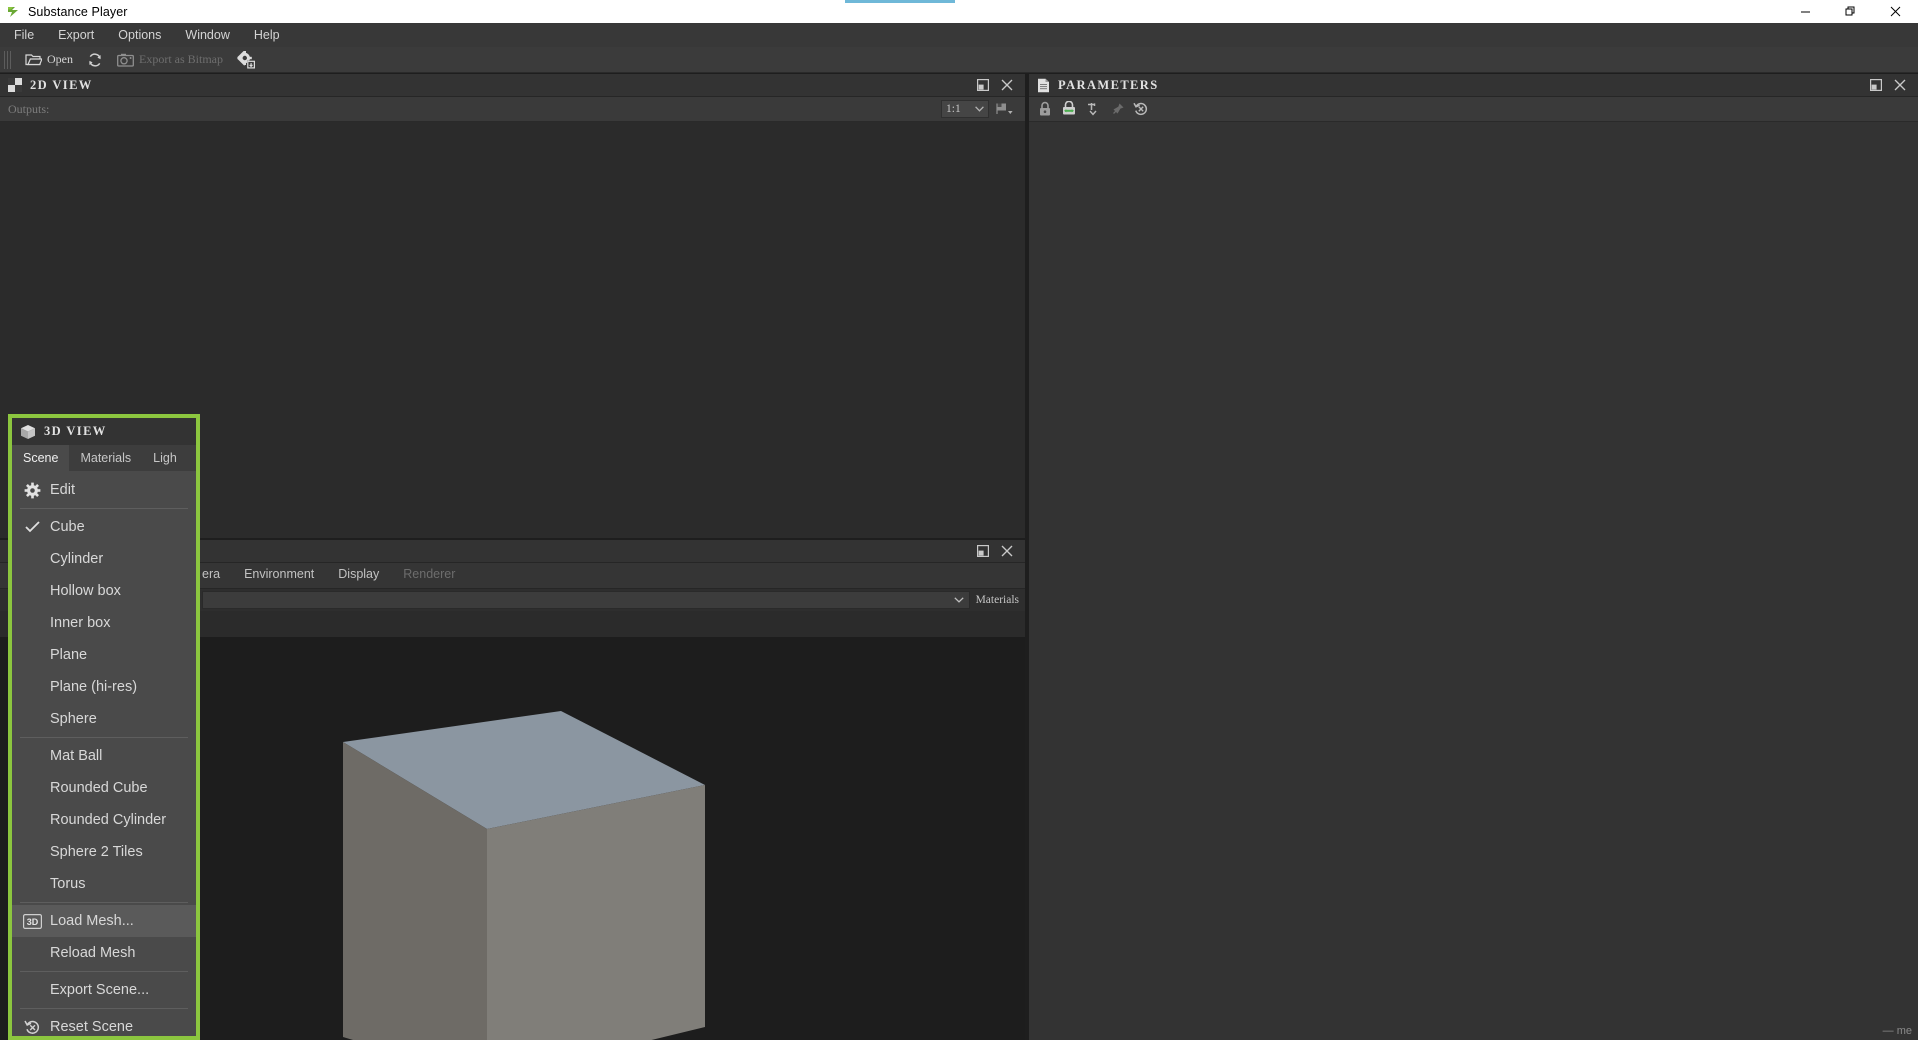 The image size is (1918, 1040). Describe the element at coordinates (1117, 109) in the screenshot. I see `pin-icon` at that location.